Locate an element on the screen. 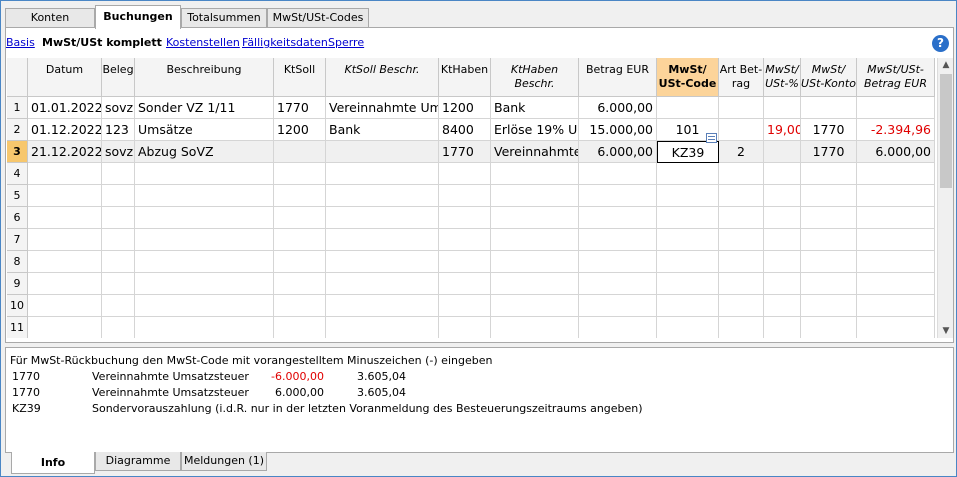 The image size is (957, 477). row-number: 11 is located at coordinates (17, 327).